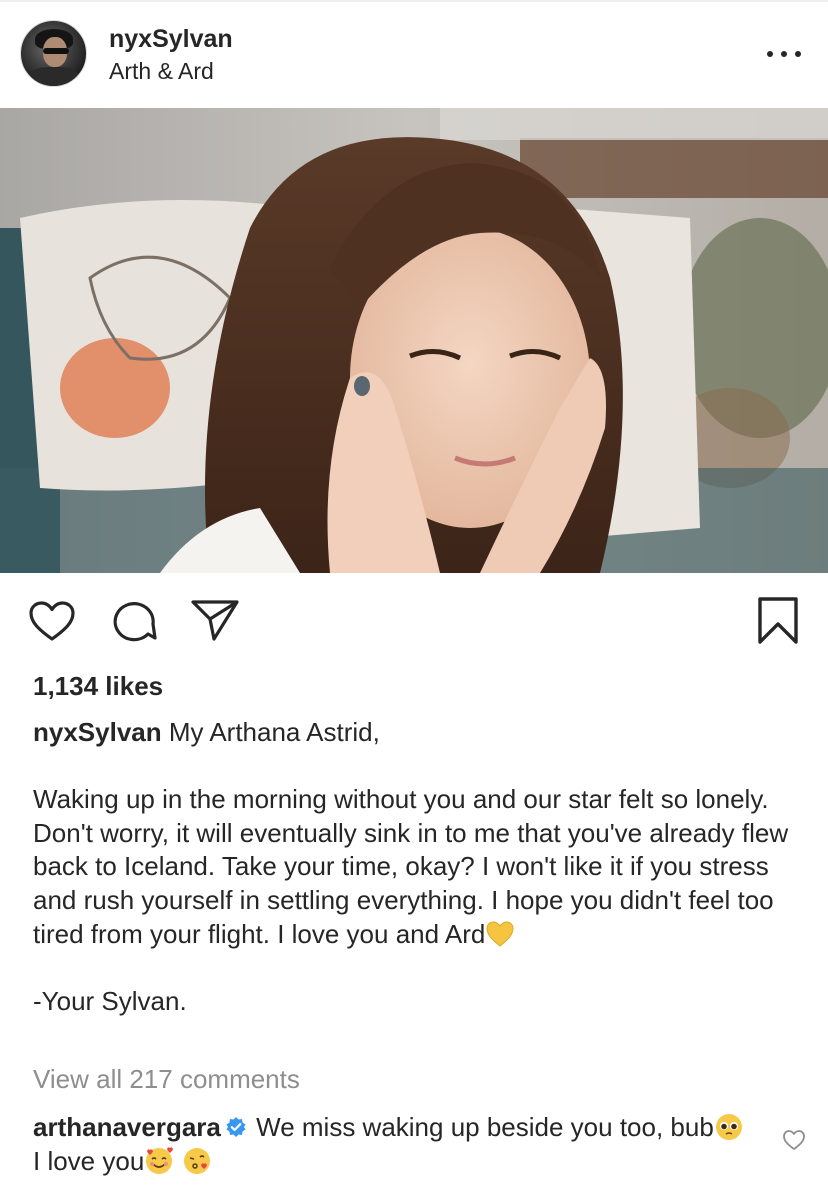 The image size is (828, 1185). I want to click on share-icon, so click(215, 620).